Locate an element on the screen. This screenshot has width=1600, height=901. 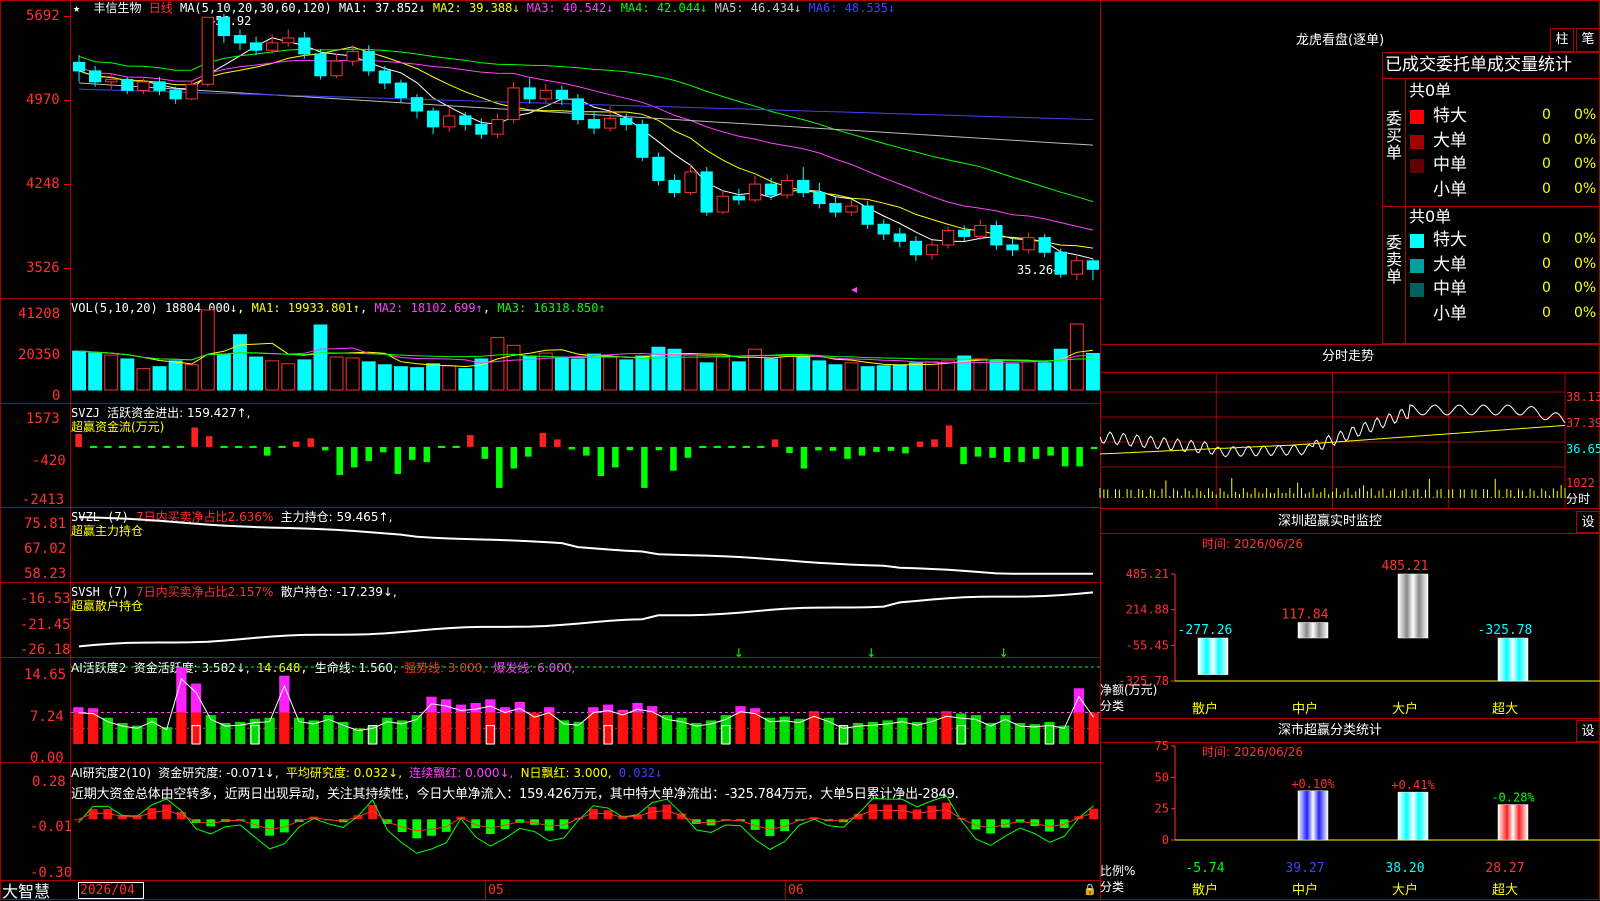
category-label: 中户 is located at coordinates (1305, 709).